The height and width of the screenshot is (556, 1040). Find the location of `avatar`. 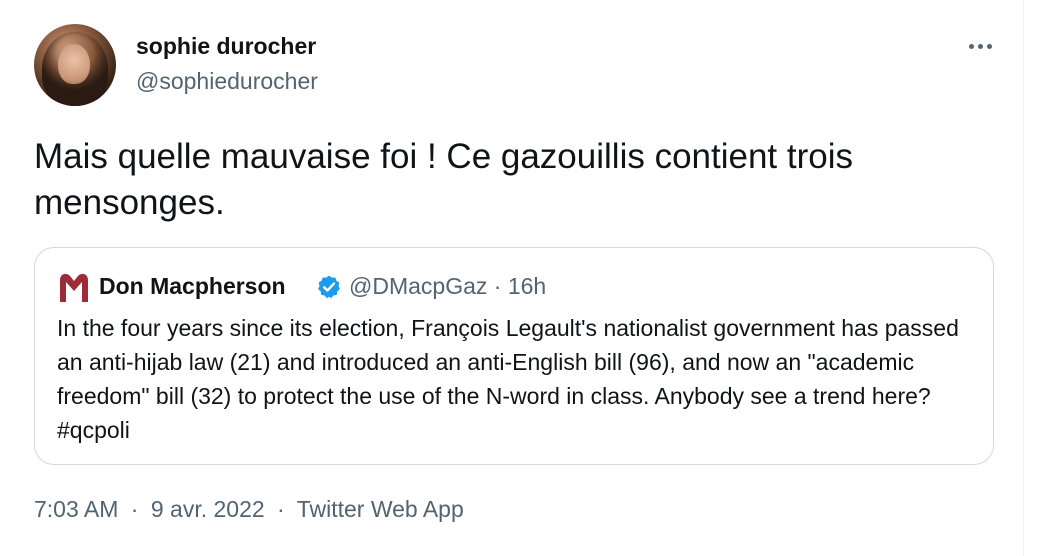

avatar is located at coordinates (75, 65).